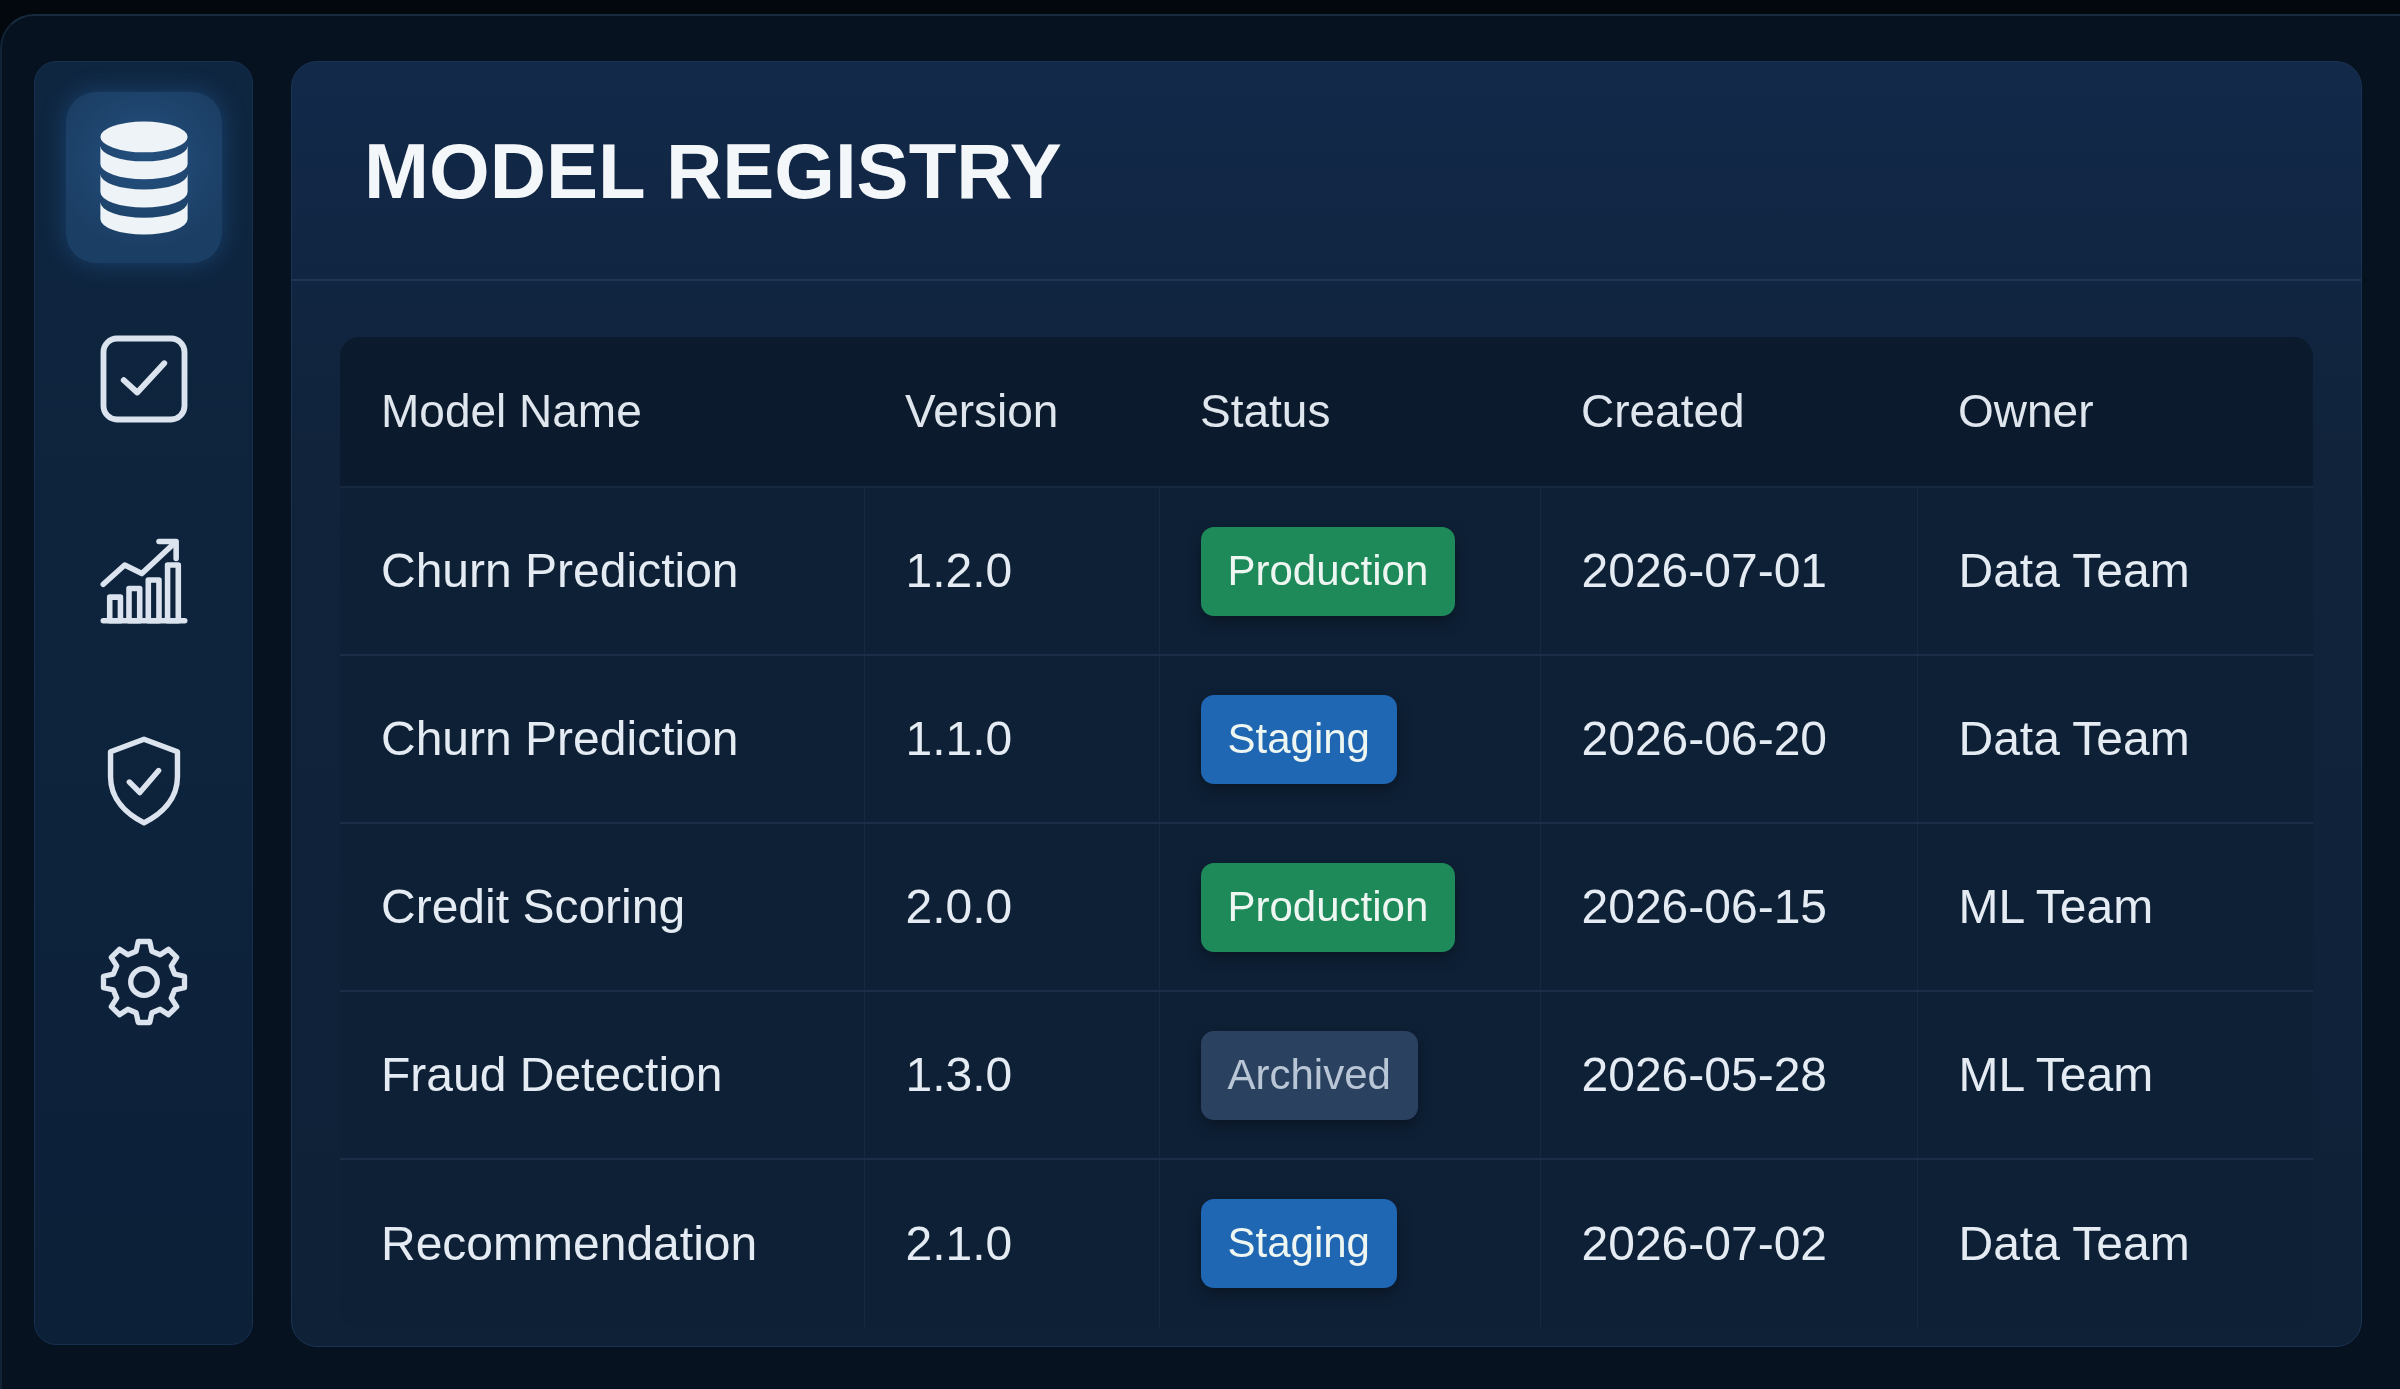 The image size is (2400, 1389). Describe the element at coordinates (602, 412) in the screenshot. I see `column-header: Model Name` at that location.